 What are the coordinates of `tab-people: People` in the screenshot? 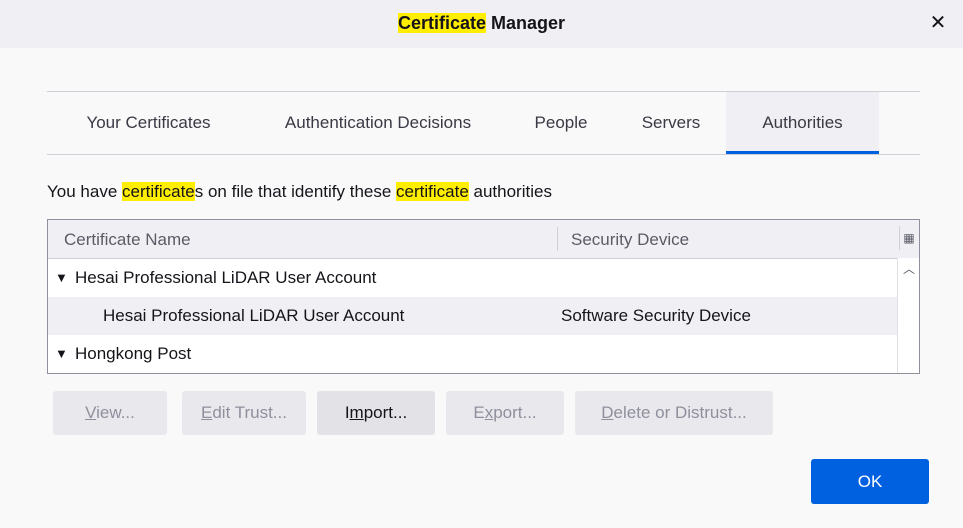 It's located at (561, 123).